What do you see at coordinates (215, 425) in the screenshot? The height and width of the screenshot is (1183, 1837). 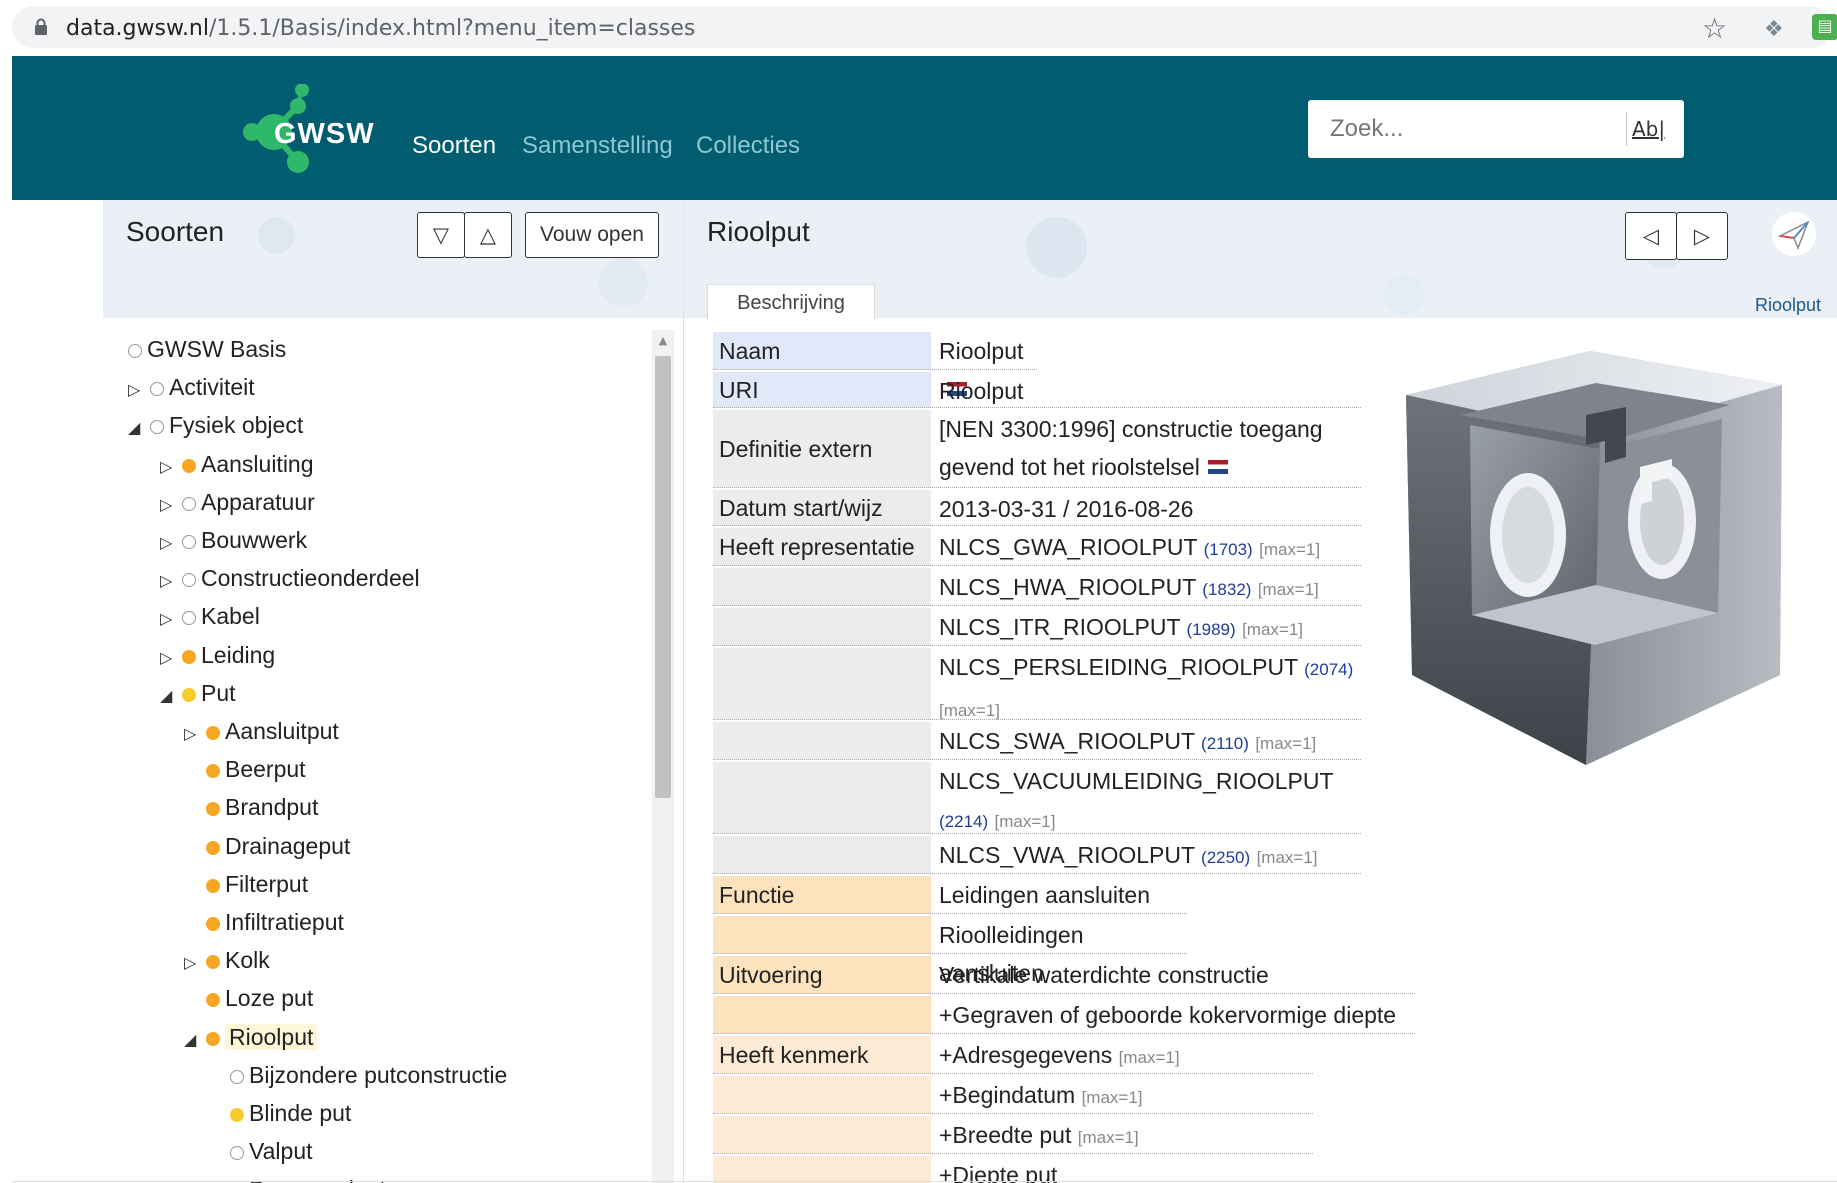 I see `tree-item: ◢ Fysiek object` at bounding box center [215, 425].